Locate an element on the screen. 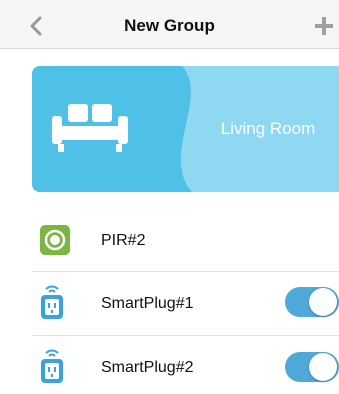  smartplug-1-toggle is located at coordinates (312, 302).